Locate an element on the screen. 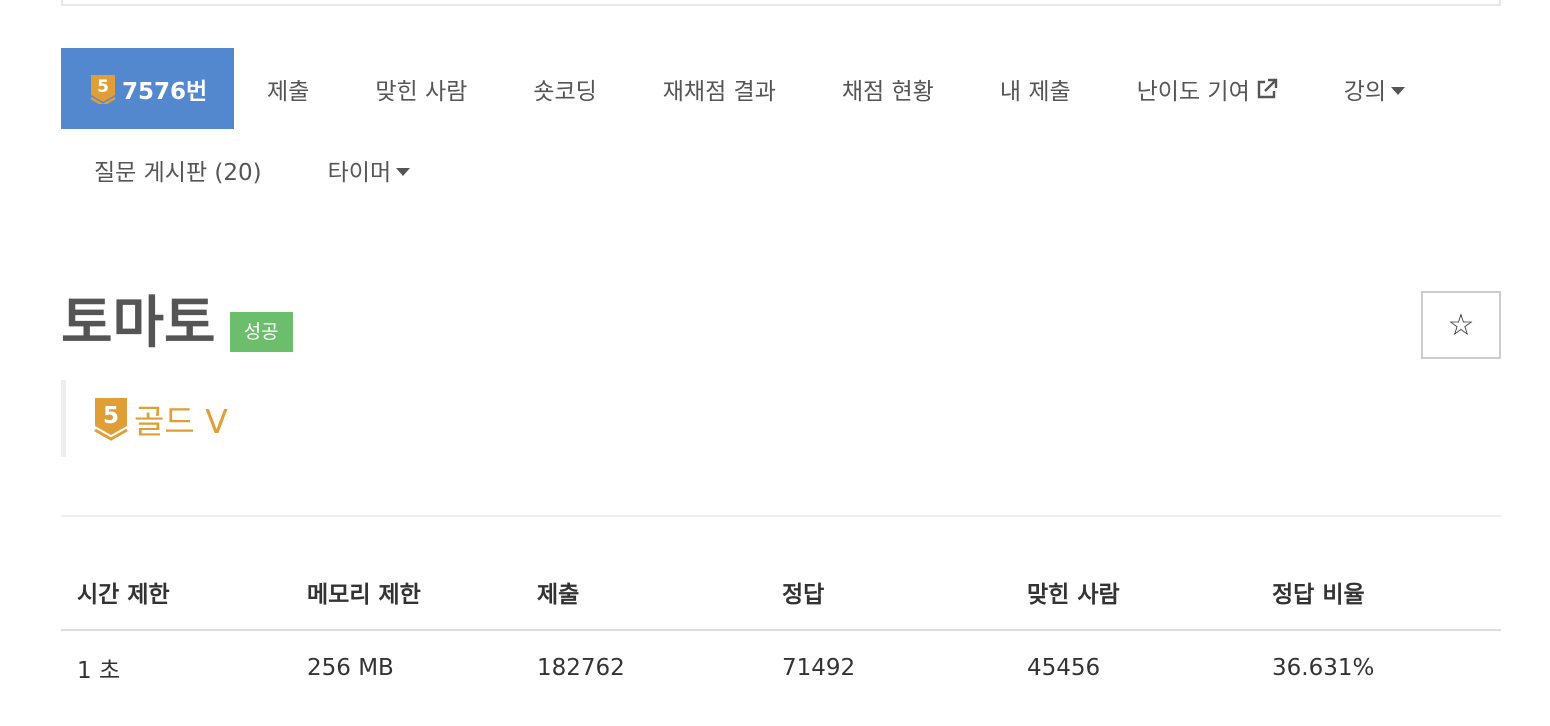  favorite-star-button: ☆ is located at coordinates (1461, 325).